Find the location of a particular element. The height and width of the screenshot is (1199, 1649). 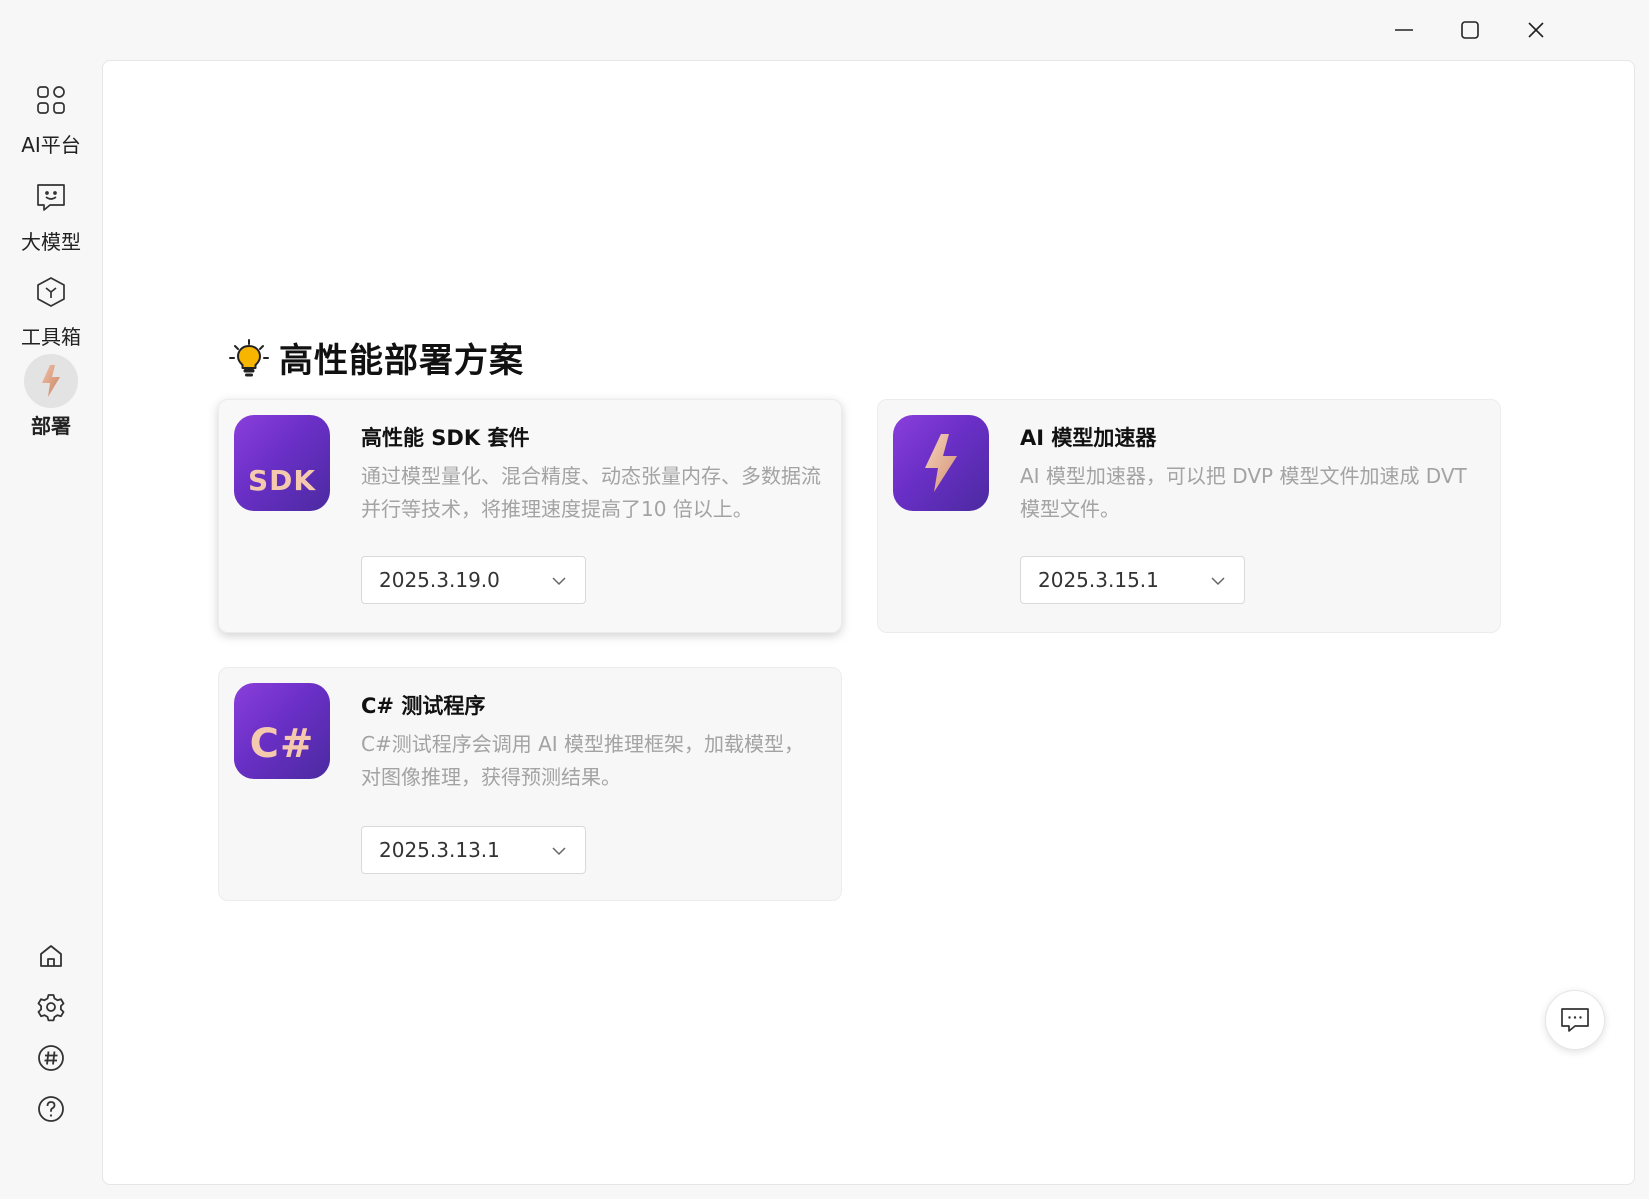

maximize-icon is located at coordinates (1470, 30).